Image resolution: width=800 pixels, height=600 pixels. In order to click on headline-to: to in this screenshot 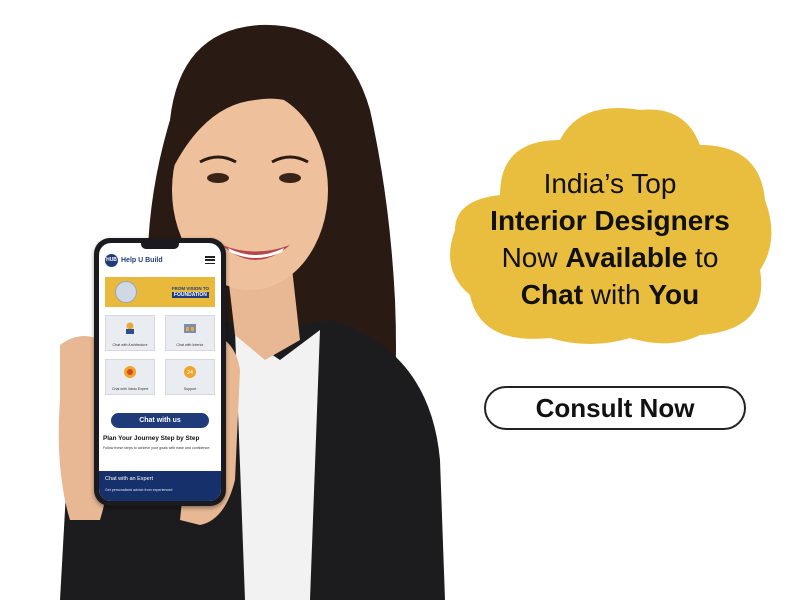, I will do `click(703, 257)`.